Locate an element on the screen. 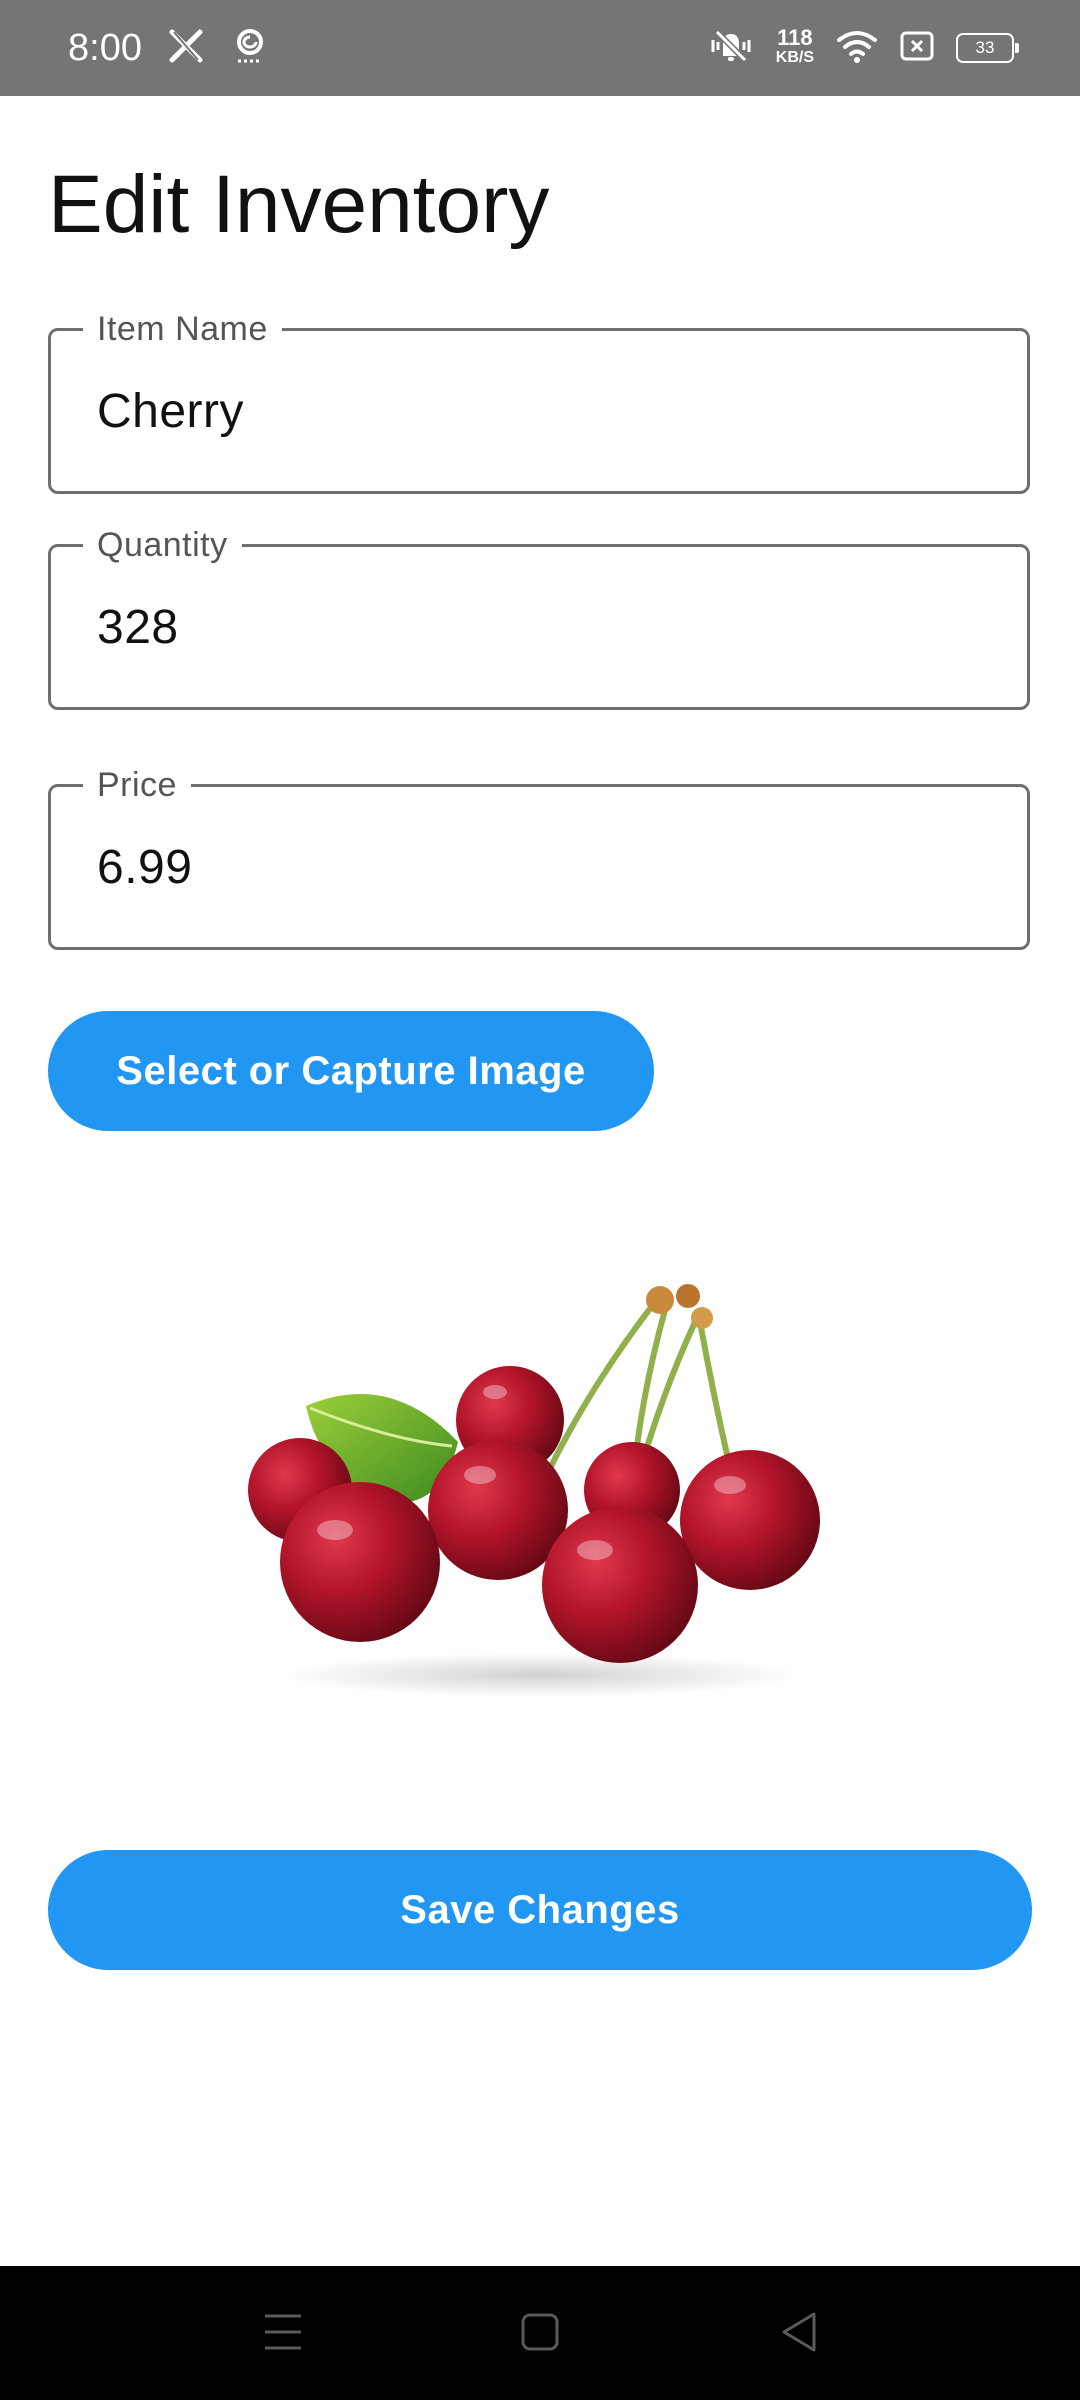  cherries-image is located at coordinates (534, 1490).